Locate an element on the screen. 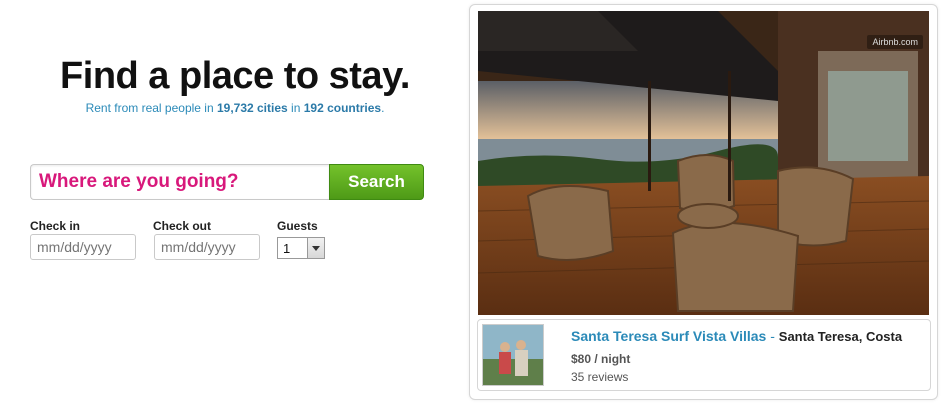 This screenshot has width=950, height=410. checkout-date-input is located at coordinates (207, 247).